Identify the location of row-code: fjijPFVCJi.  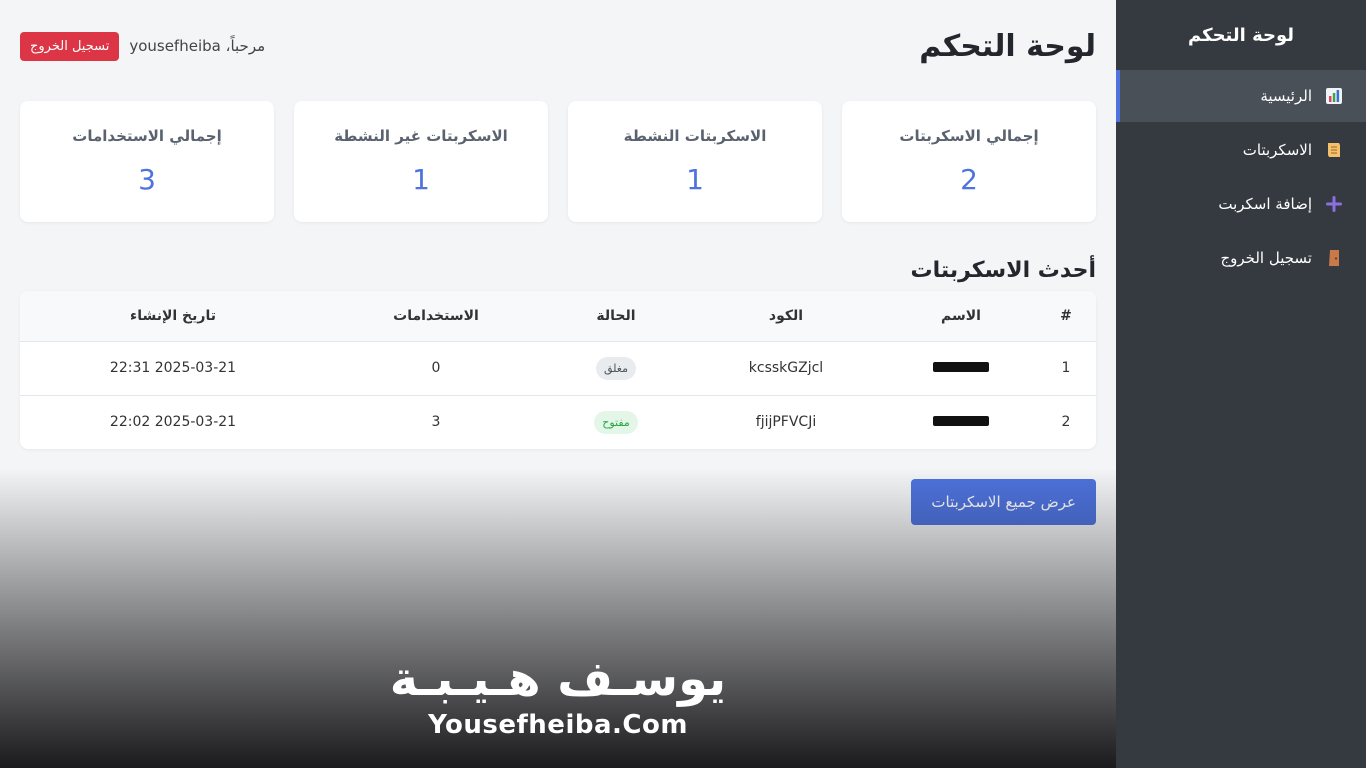
(786, 422).